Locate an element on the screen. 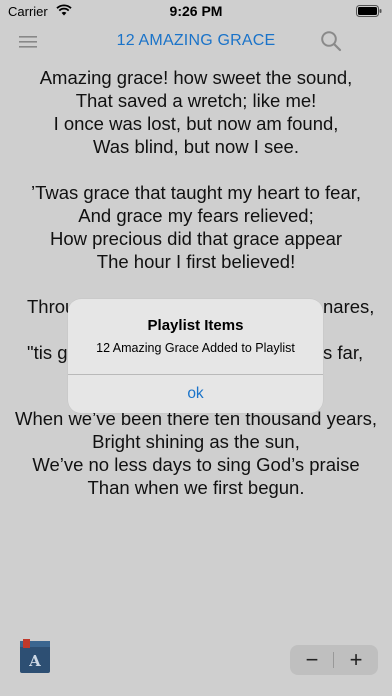 The height and width of the screenshot is (696, 392). battery-icon is located at coordinates (369, 11).